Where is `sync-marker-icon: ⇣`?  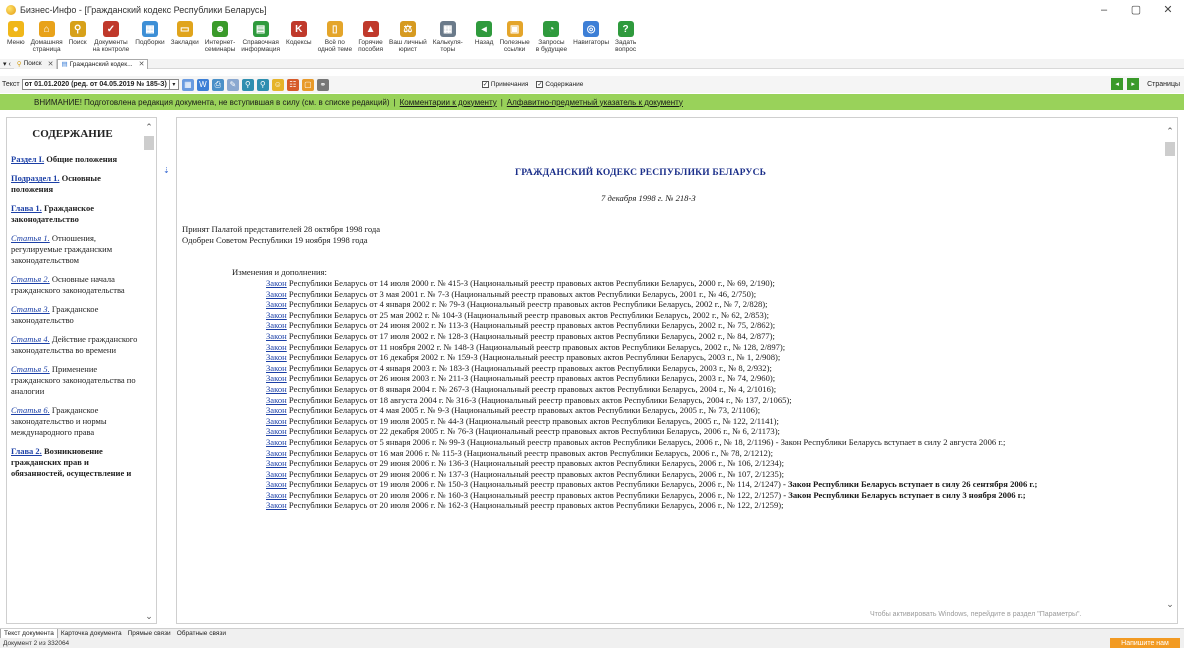 sync-marker-icon: ⇣ is located at coordinates (167, 170).